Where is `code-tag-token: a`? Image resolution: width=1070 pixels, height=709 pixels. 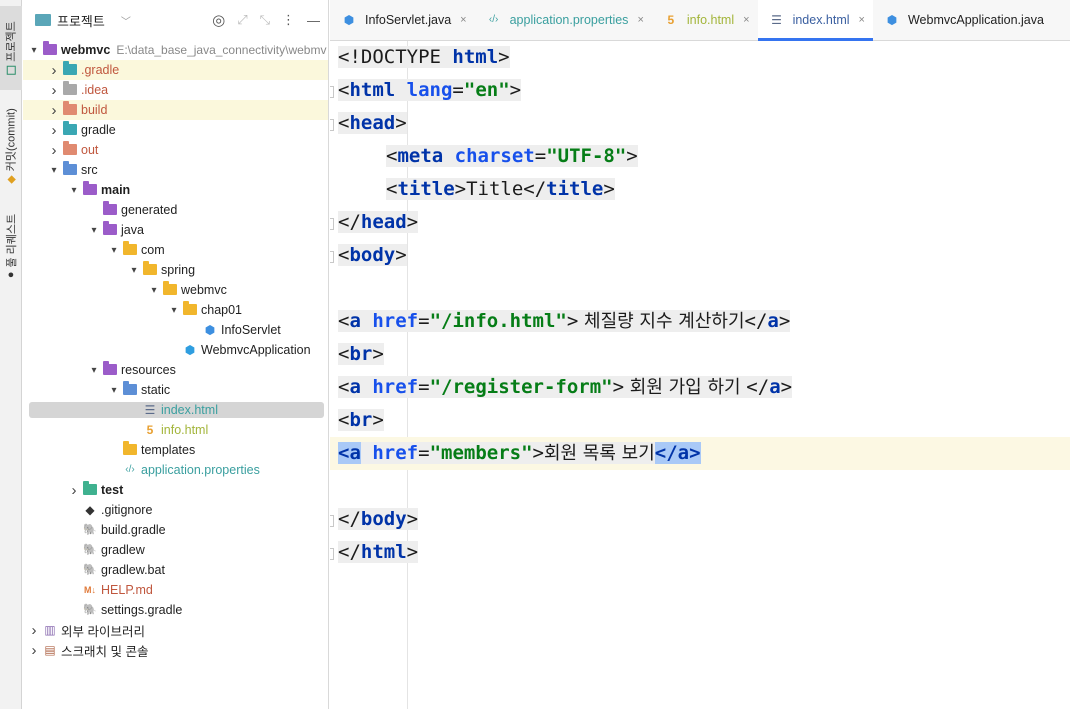
code-tag-token: a is located at coordinates (775, 387).